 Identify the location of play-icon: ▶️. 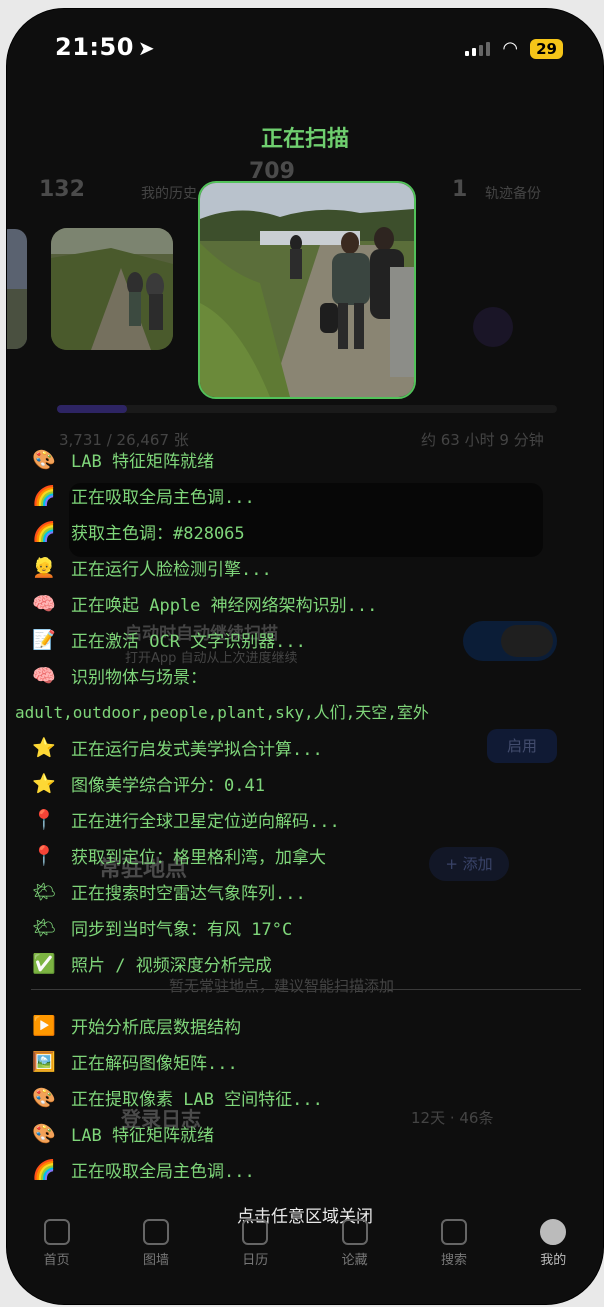
(44, 1025).